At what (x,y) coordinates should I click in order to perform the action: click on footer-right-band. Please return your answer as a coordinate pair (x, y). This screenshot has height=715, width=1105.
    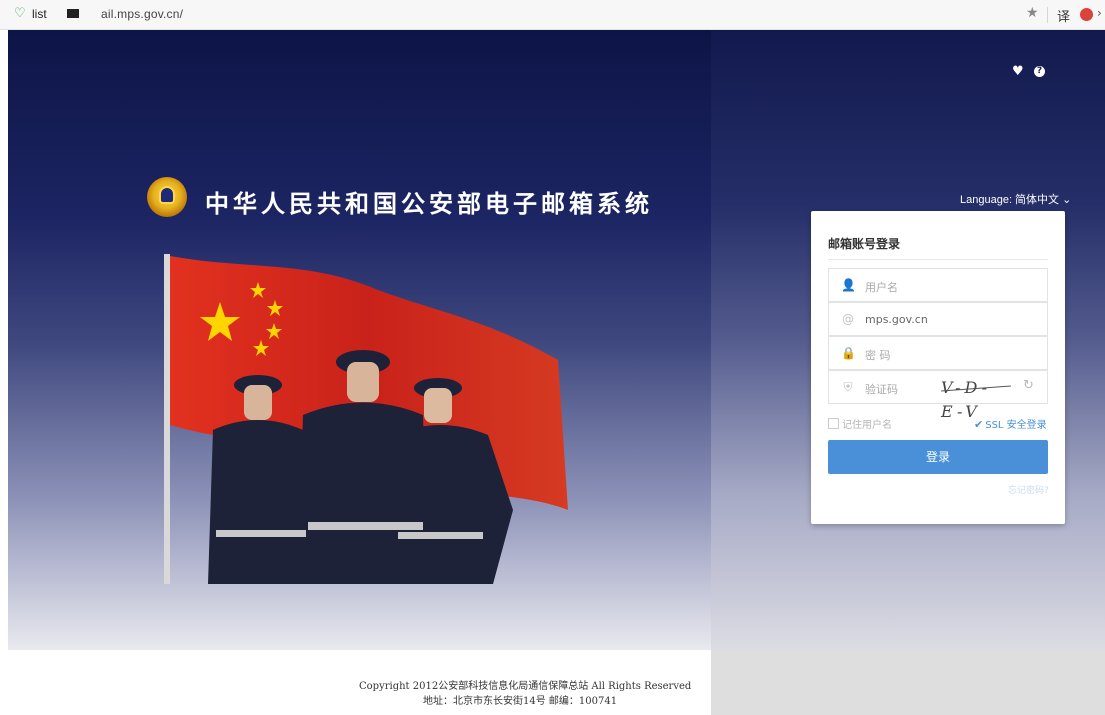
    Looking at the image, I should click on (908, 682).